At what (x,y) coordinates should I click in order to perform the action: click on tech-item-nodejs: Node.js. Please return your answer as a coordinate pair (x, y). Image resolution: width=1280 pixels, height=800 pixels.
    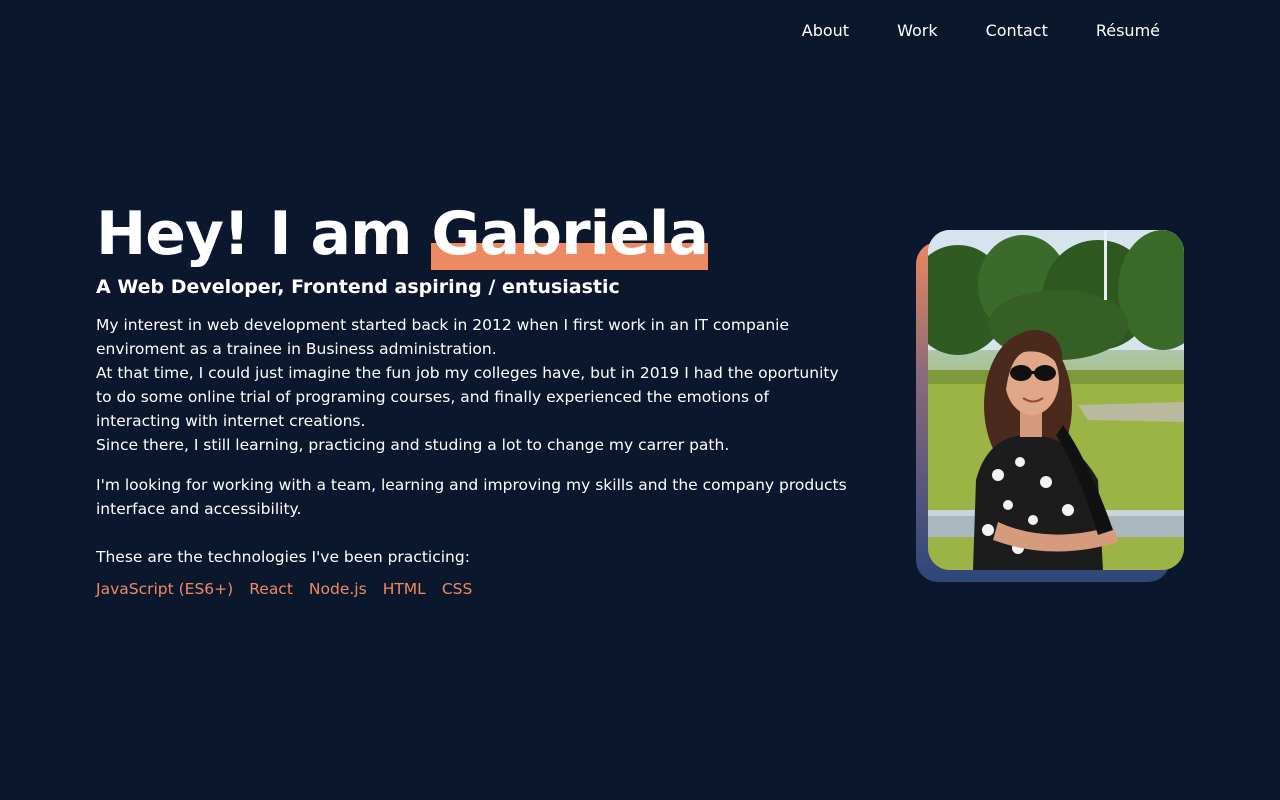
    Looking at the image, I should click on (337, 589).